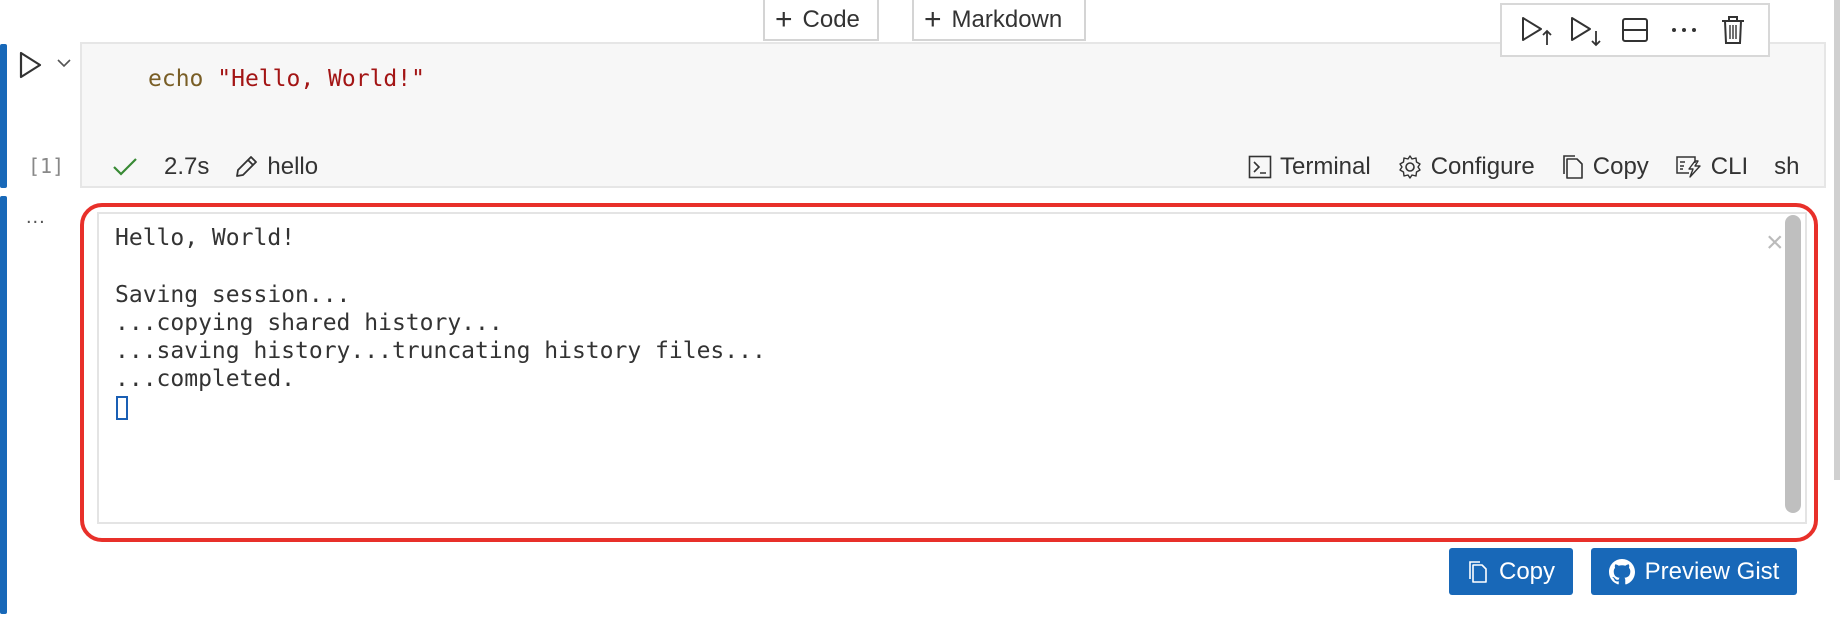 The image size is (1840, 628). What do you see at coordinates (1621, 571) in the screenshot?
I see `github-icon` at bounding box center [1621, 571].